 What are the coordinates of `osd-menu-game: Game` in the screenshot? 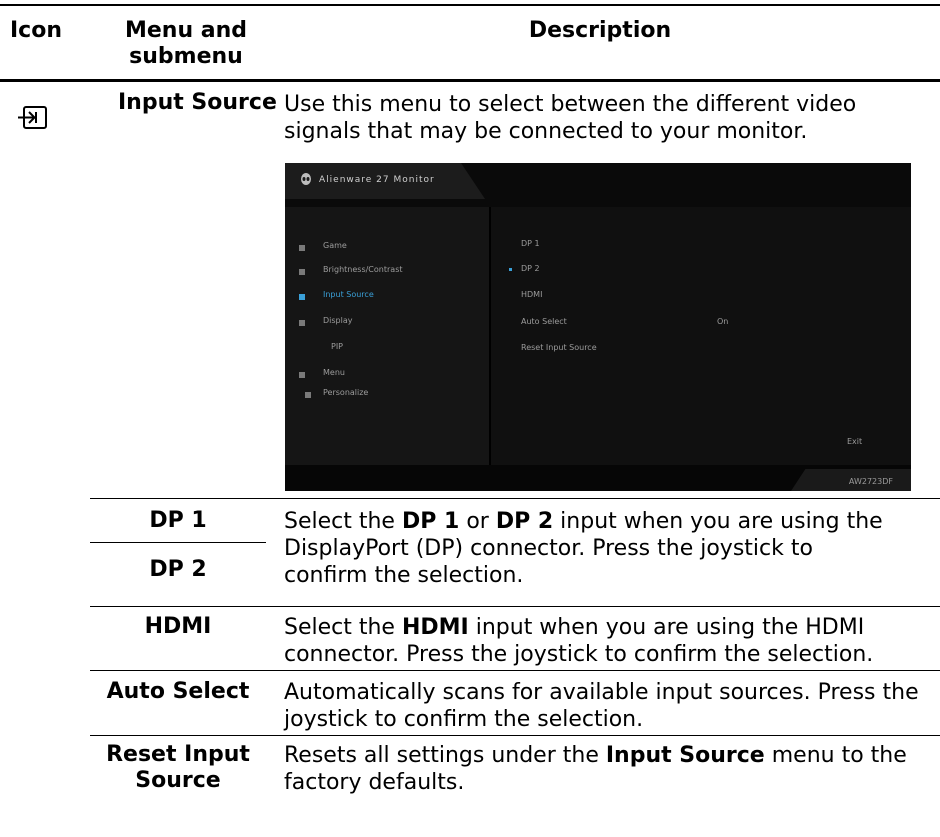 It's located at (335, 245).